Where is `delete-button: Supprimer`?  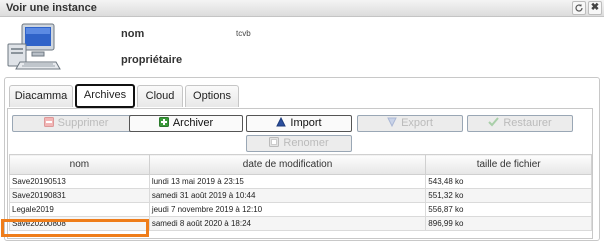
delete-button: Supprimer is located at coordinates (76, 123).